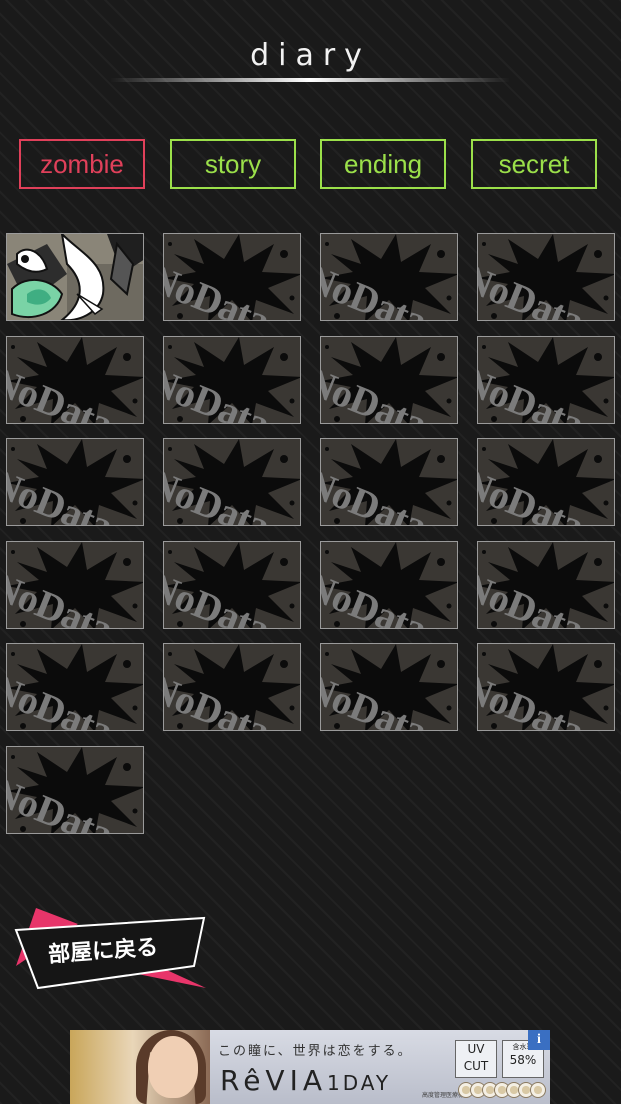  I want to click on tab-story: story, so click(233, 164).